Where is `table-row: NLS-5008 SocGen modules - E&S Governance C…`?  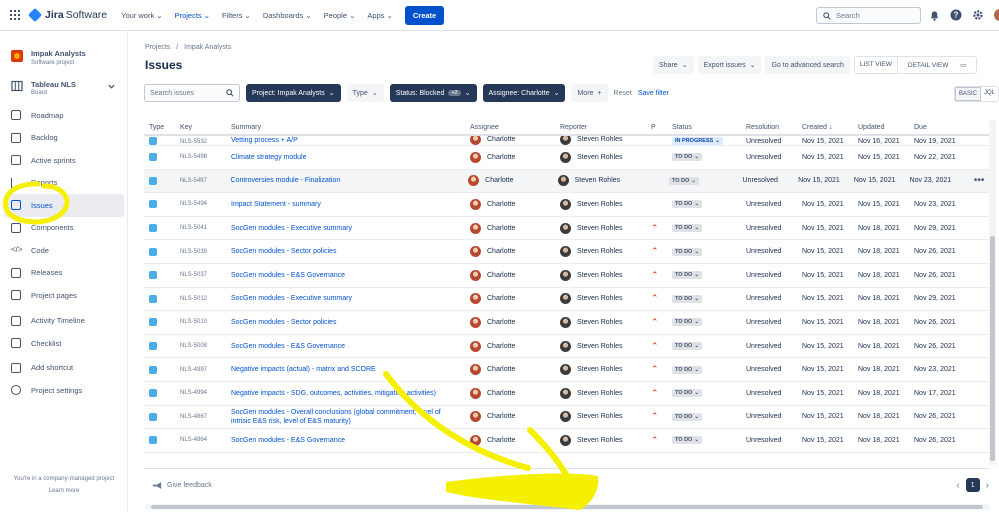 table-row: NLS-5008 SocGen modules - E&S Governance C… is located at coordinates (566, 347).